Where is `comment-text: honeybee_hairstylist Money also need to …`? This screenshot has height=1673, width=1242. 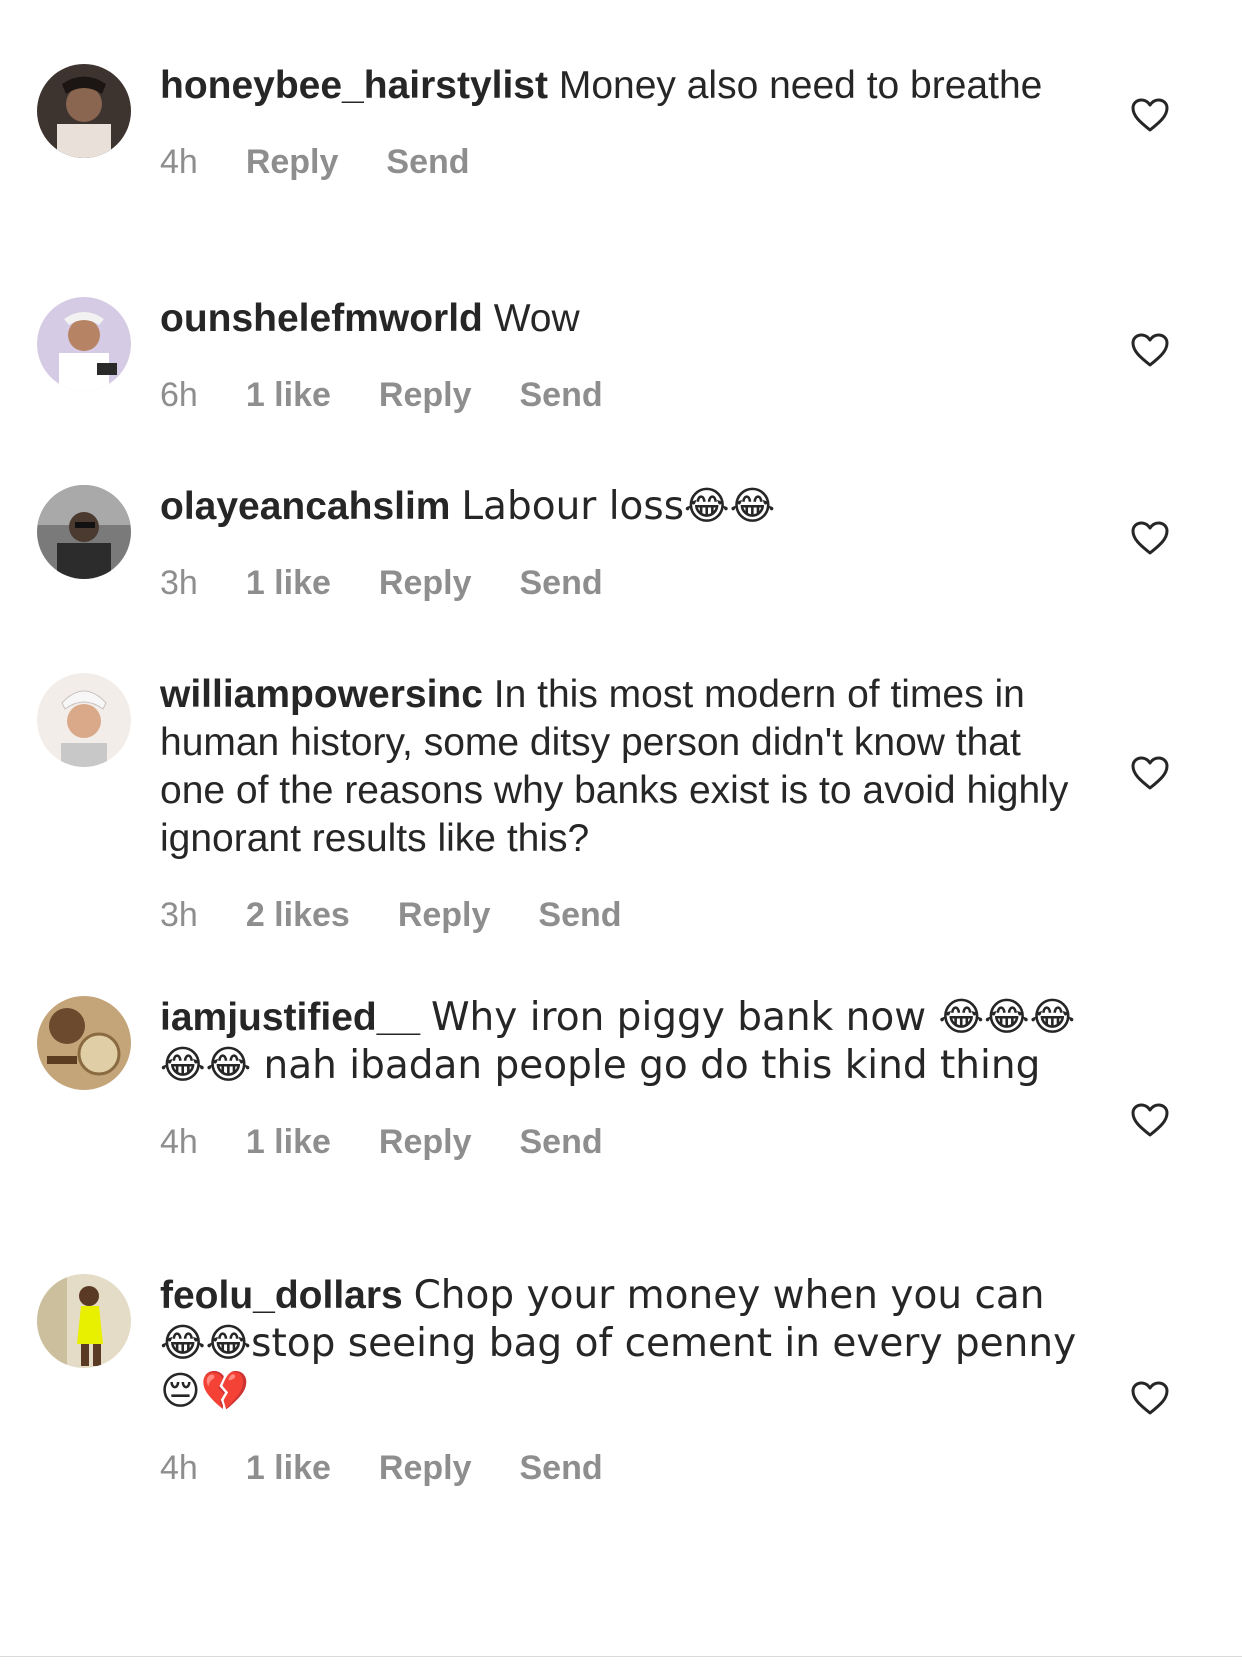 comment-text: honeybee_hairstylist Money also need to … is located at coordinates (620, 86).